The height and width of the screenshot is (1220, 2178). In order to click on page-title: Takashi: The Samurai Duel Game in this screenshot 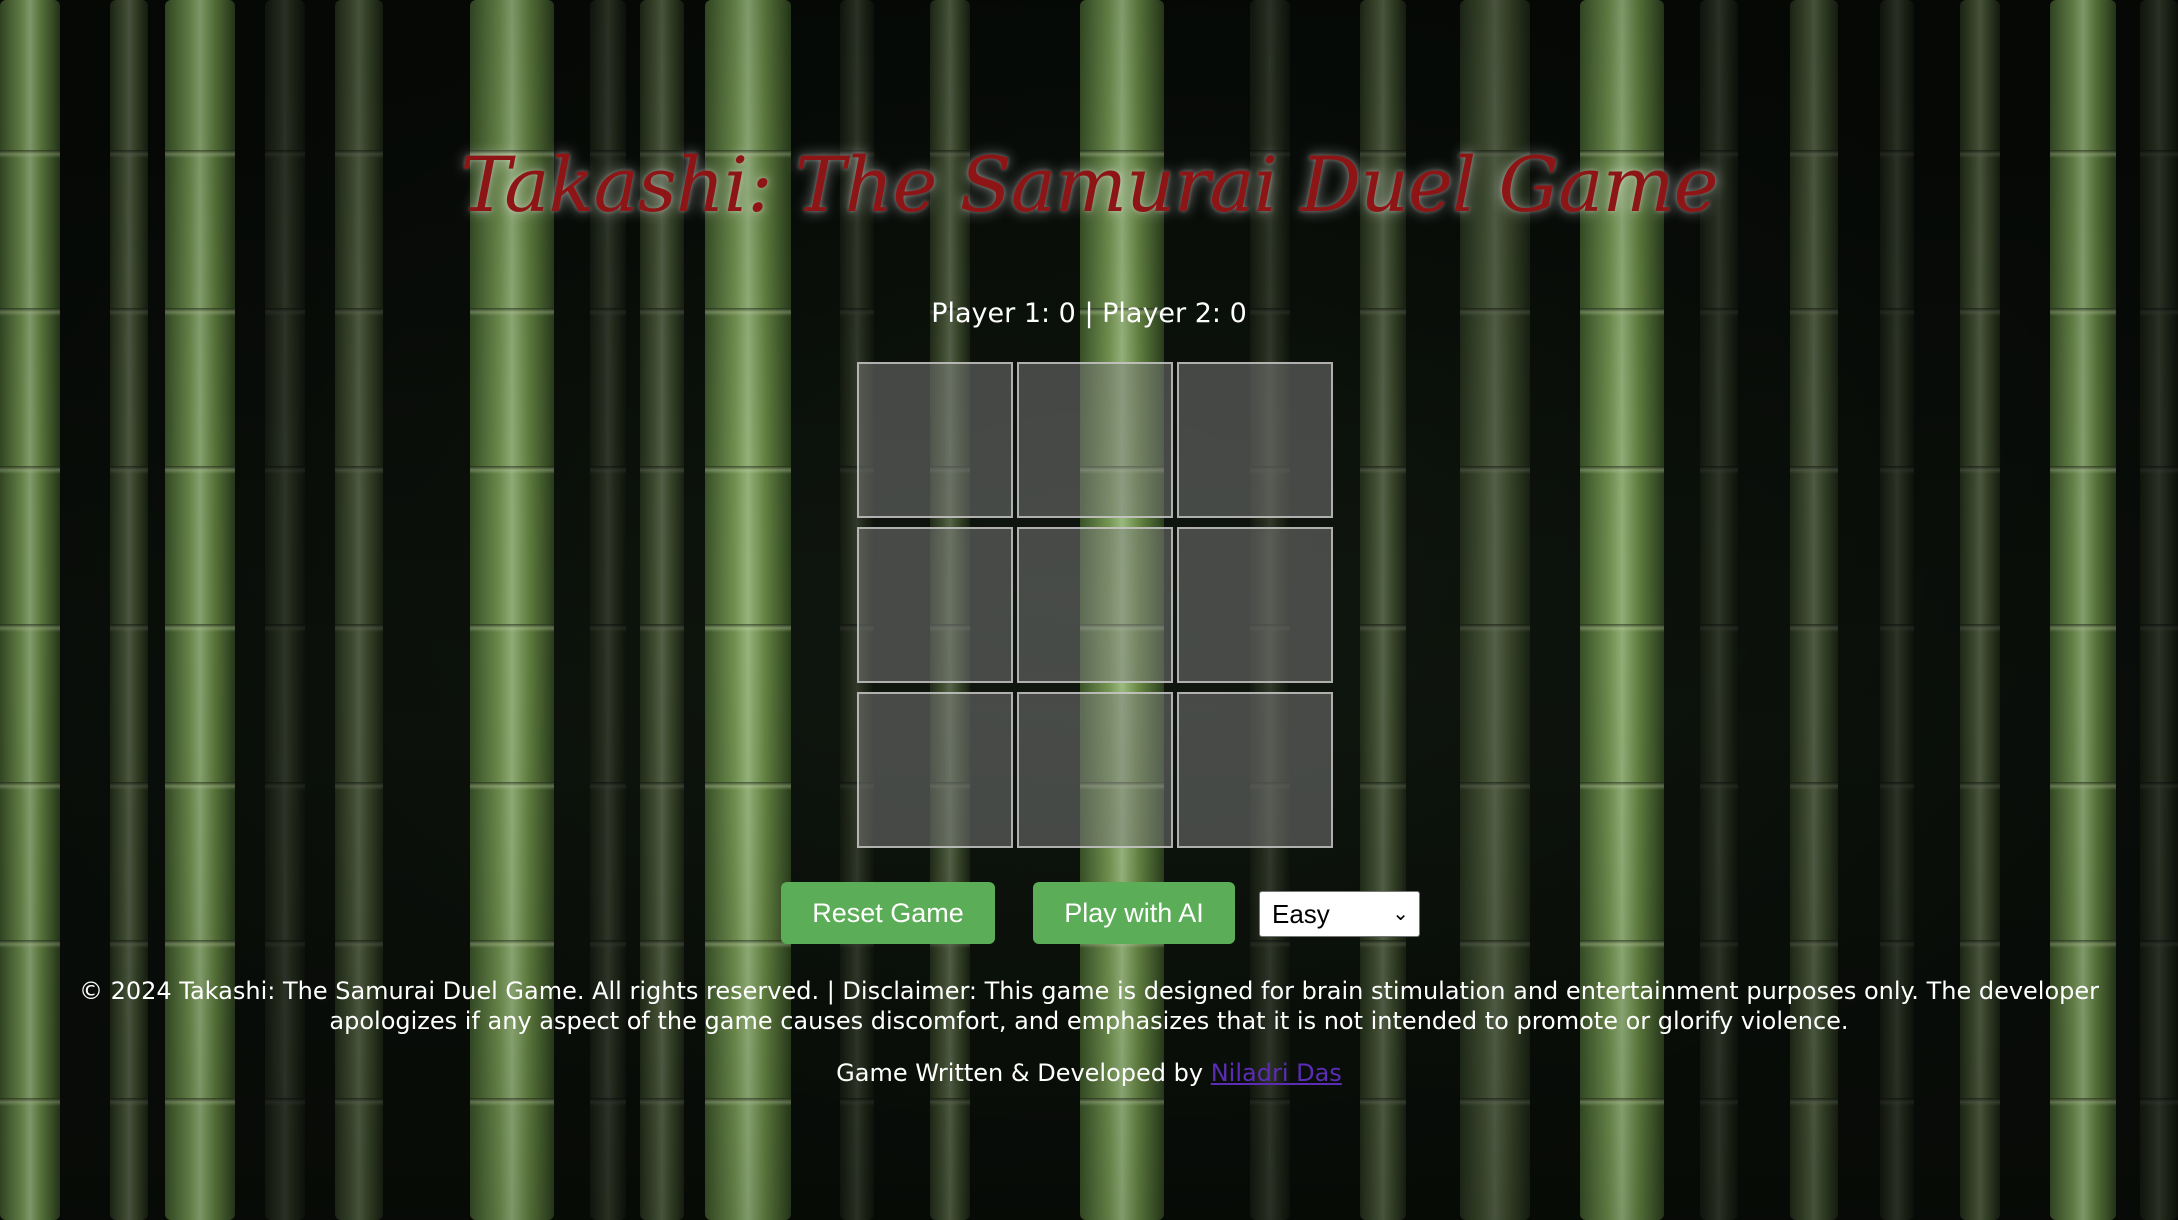, I will do `click(1089, 184)`.